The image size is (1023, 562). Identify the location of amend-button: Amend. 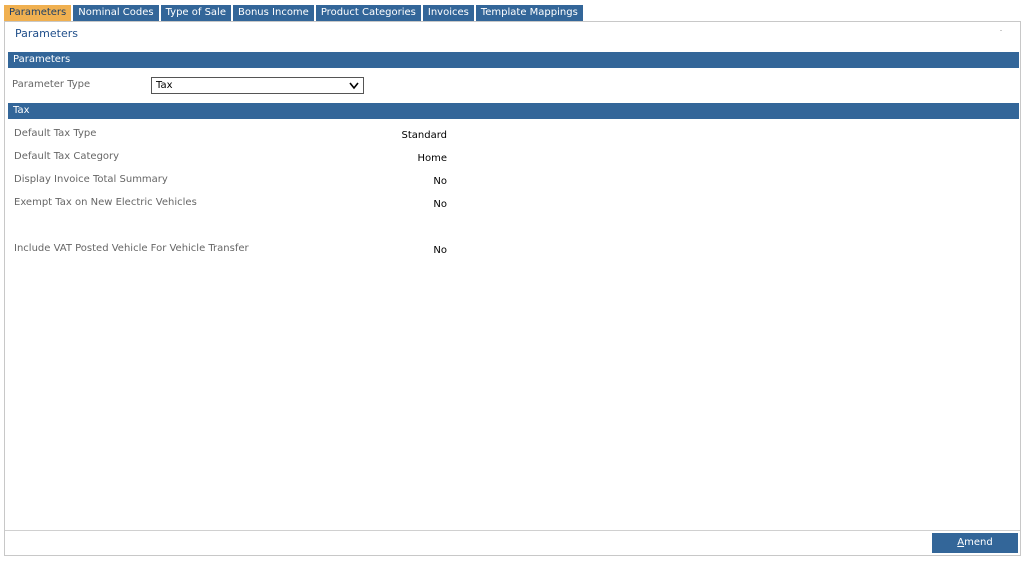
(975, 543).